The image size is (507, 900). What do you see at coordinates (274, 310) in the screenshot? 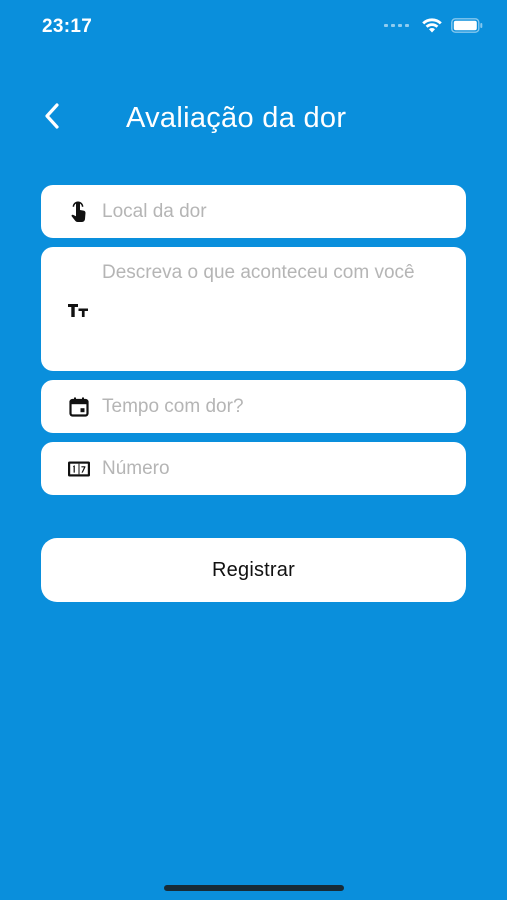
I see `descricao-input` at bounding box center [274, 310].